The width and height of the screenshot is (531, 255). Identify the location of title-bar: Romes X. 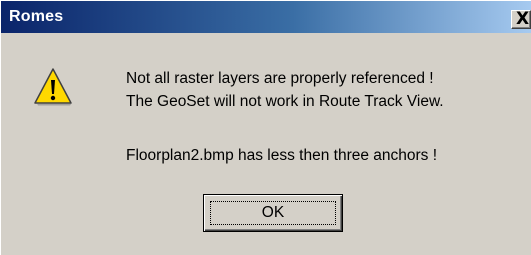
(266, 17).